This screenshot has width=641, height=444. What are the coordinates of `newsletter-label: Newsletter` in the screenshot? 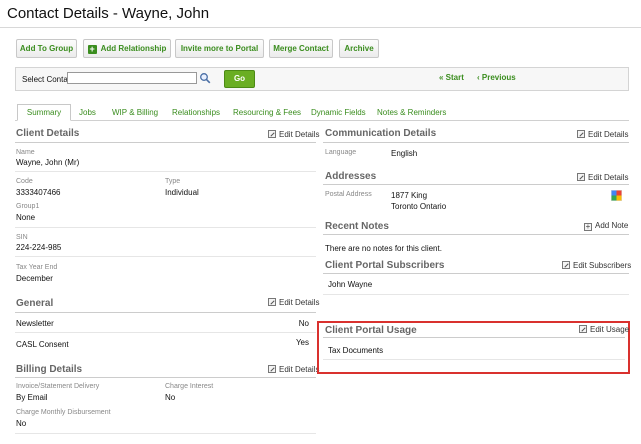 It's located at (35, 323).